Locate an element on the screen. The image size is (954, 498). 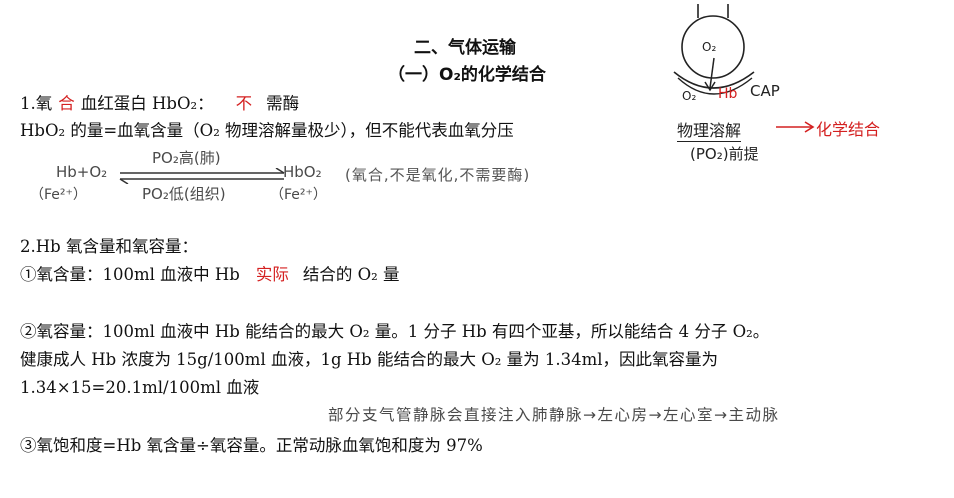
diagram-chemical-label: 化学结合 is located at coordinates (848, 129).